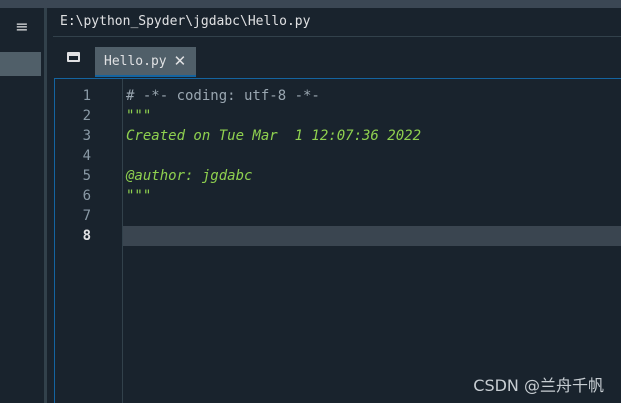 The image size is (621, 403). What do you see at coordinates (189, 176) in the screenshot?
I see `code-line: @author: jgdabc` at bounding box center [189, 176].